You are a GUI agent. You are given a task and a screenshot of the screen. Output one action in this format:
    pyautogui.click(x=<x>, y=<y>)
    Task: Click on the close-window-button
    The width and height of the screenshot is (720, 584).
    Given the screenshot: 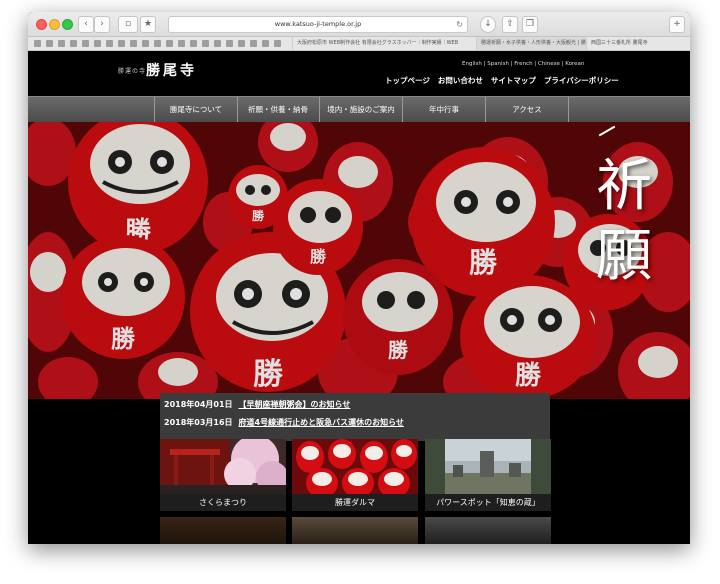 What is the action you would take?
    pyautogui.click(x=41, y=24)
    